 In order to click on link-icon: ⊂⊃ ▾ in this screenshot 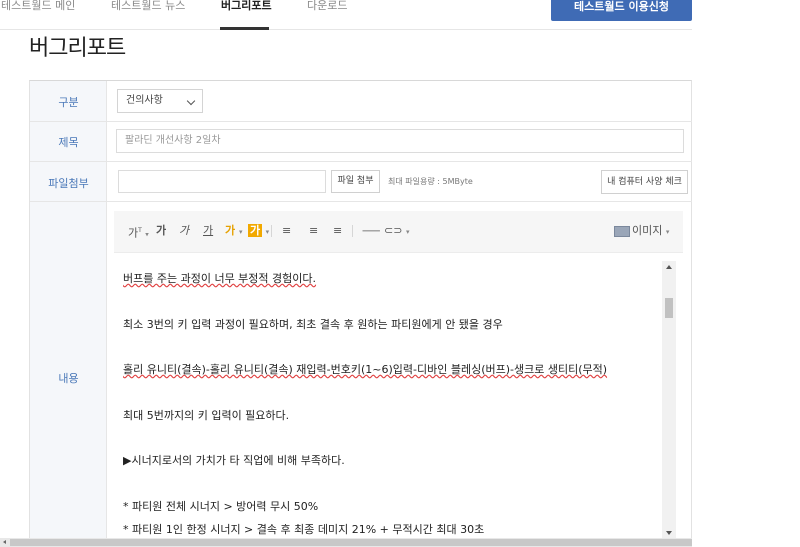, I will do `click(396, 231)`.